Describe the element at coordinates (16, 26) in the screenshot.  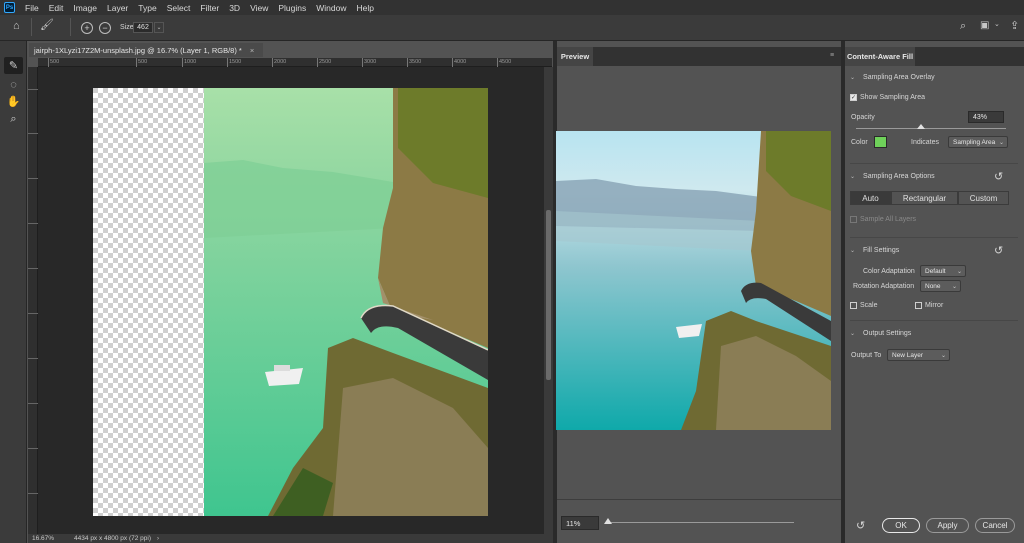
I see `home-icon: ⌂` at that location.